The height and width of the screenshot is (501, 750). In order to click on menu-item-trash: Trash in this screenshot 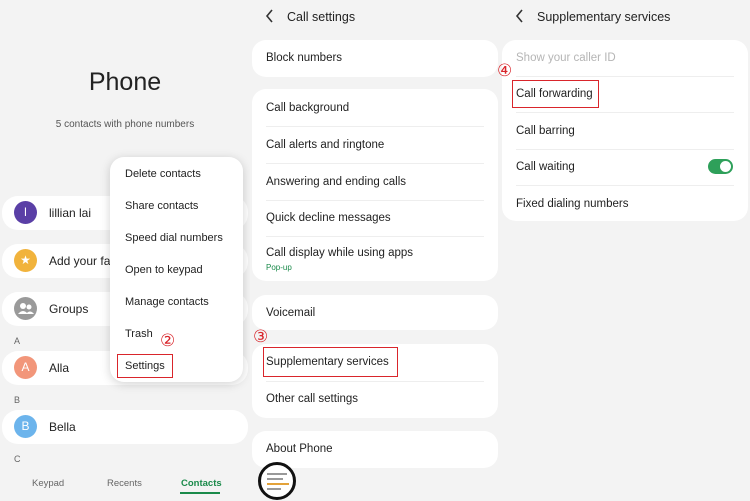, I will do `click(139, 334)`.